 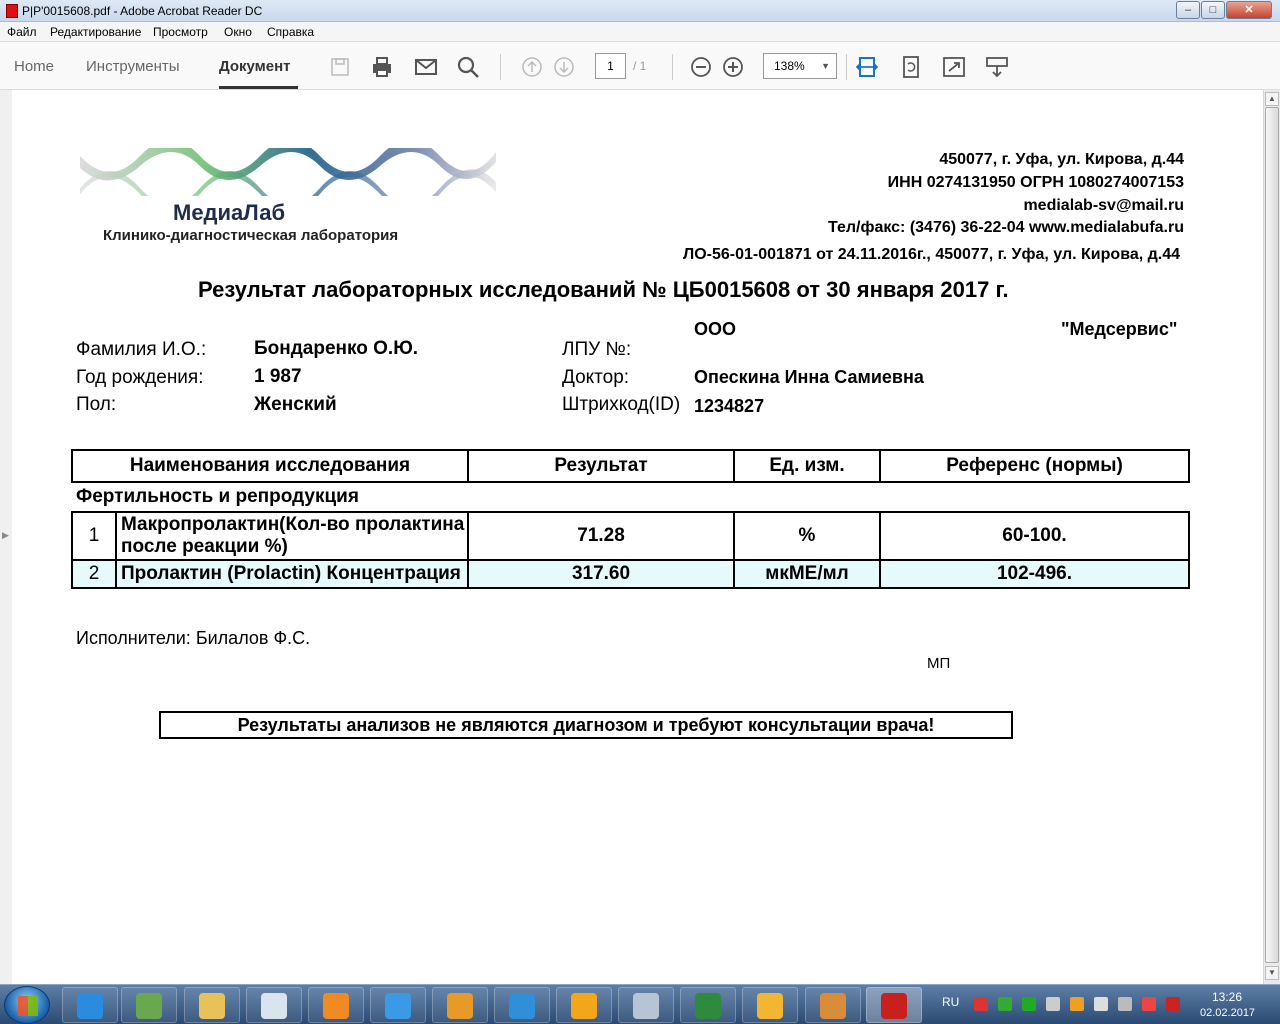 I want to click on left-panel-toggle: ▶, so click(x=6, y=537).